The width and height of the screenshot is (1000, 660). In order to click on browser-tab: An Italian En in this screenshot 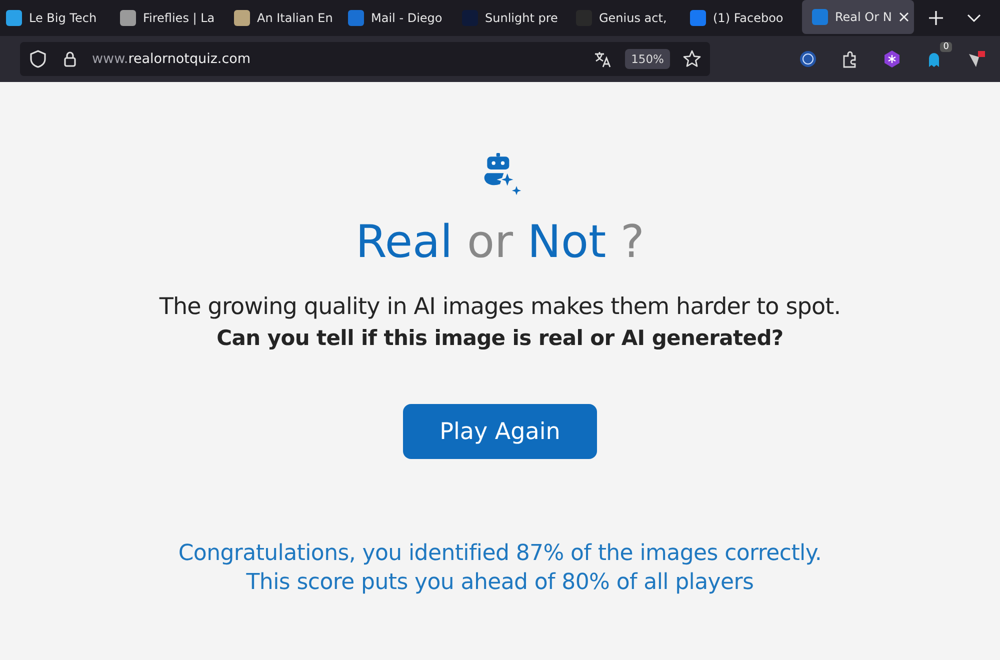, I will do `click(289, 18)`.